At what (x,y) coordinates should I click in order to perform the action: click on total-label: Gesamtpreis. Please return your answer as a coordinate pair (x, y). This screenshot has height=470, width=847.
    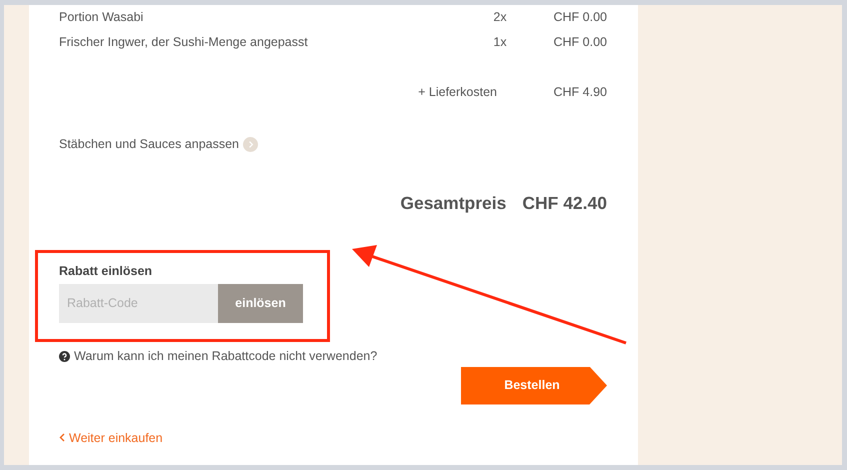
    Looking at the image, I should click on (453, 203).